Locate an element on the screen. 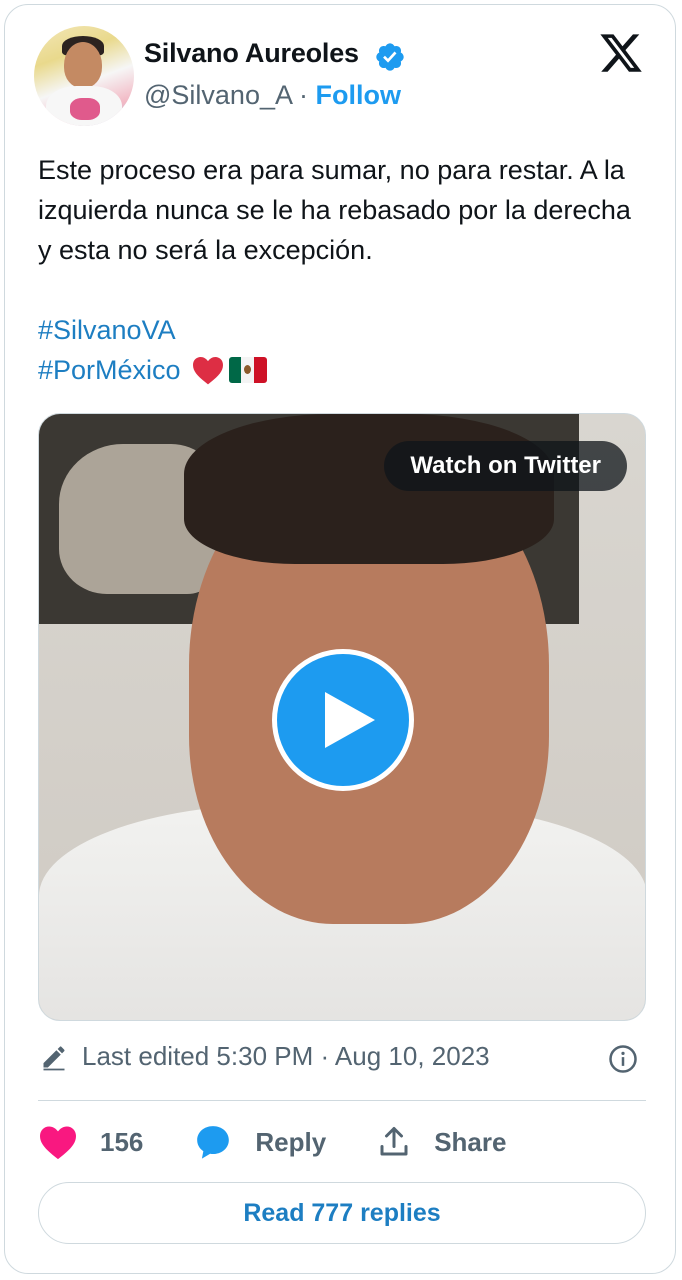 Image resolution: width=682 pixels, height=1280 pixels. share-label: Share is located at coordinates (470, 1141).